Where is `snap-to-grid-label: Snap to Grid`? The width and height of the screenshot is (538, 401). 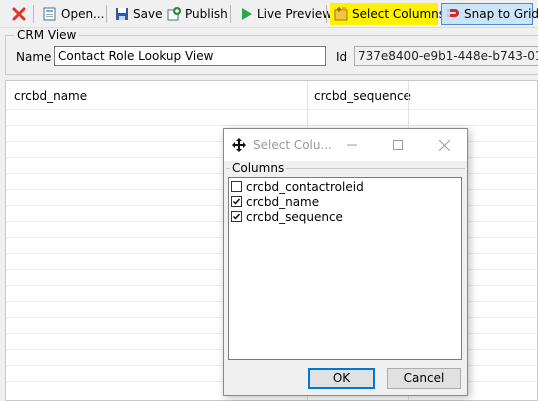 snap-to-grid-label: Snap to Grid is located at coordinates (501, 14).